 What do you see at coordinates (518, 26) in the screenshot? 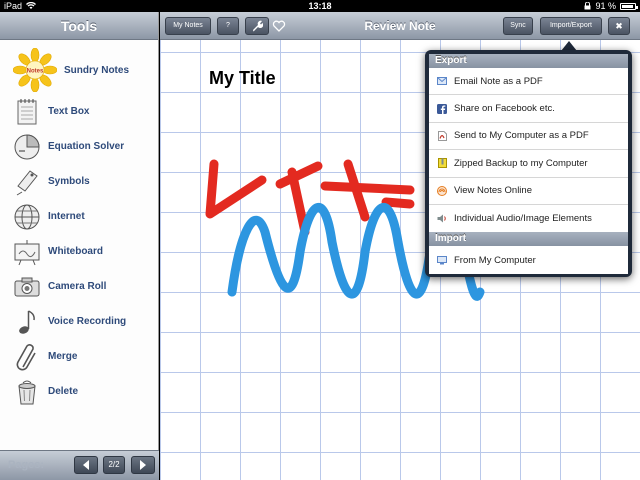
I see `sync-button: Sync` at bounding box center [518, 26].